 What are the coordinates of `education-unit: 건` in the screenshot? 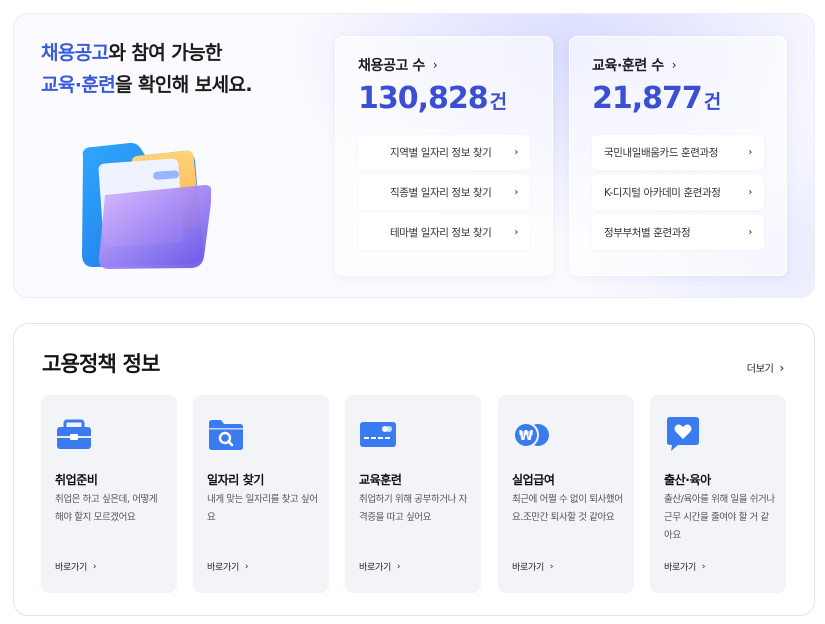 It's located at (712, 102).